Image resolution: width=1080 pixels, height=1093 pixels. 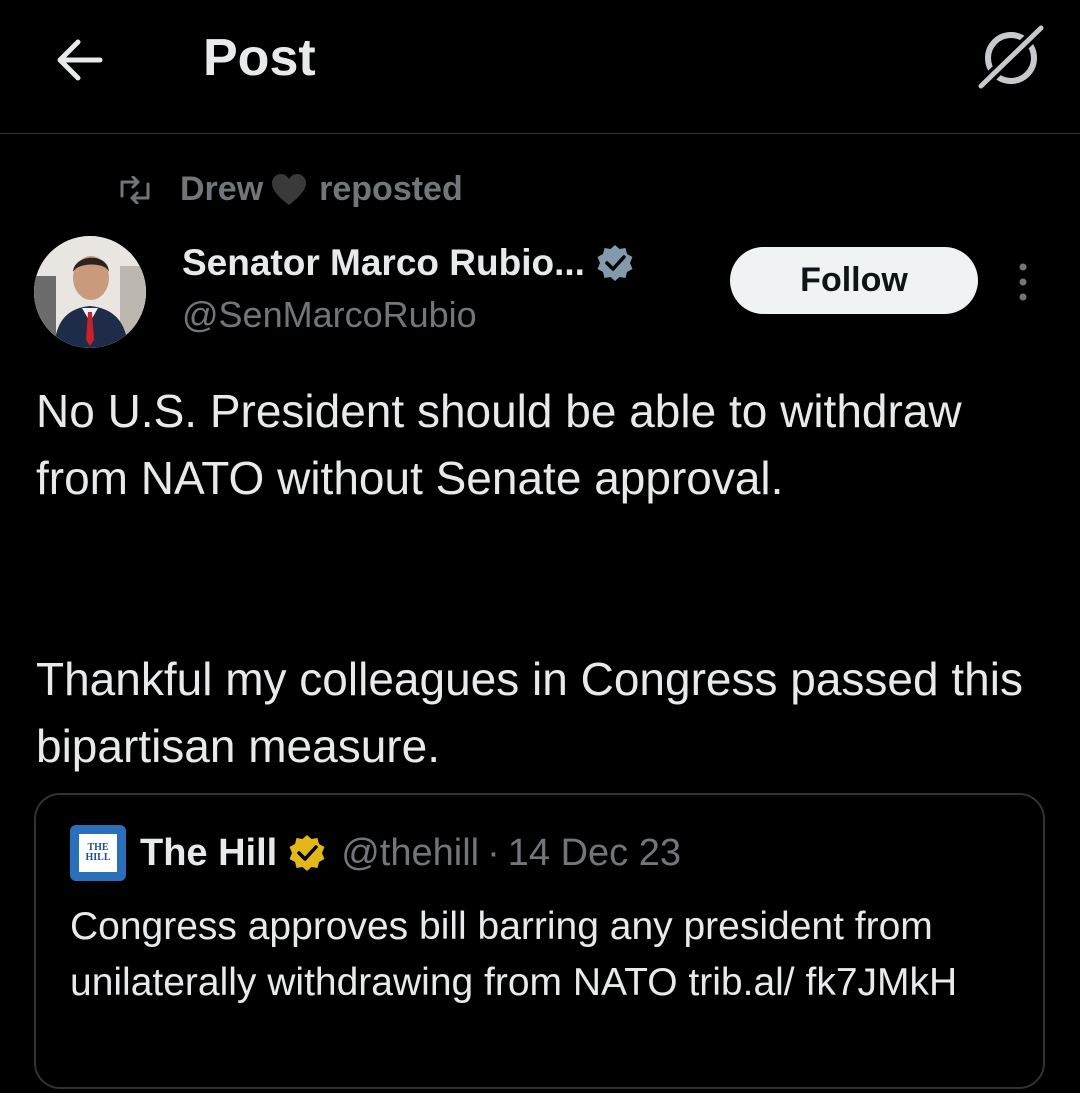 I want to click on logo-text-bottom: HILL, so click(x=98, y=857).